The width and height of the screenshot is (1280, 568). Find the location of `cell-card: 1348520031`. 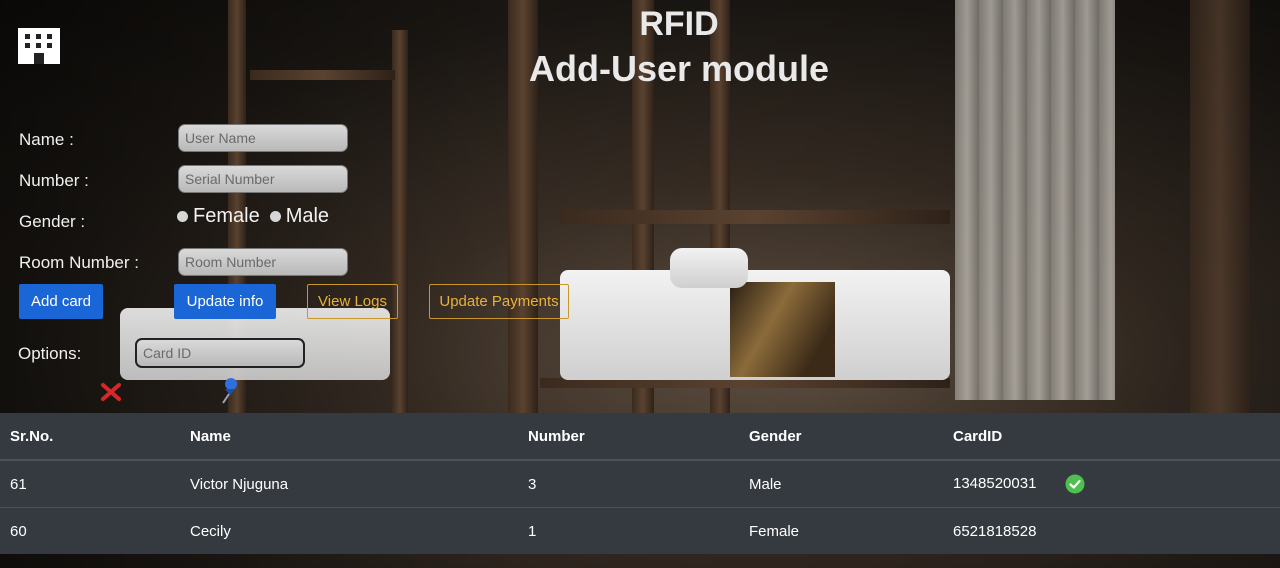

cell-card: 1348520031 is located at coordinates (1111, 483).